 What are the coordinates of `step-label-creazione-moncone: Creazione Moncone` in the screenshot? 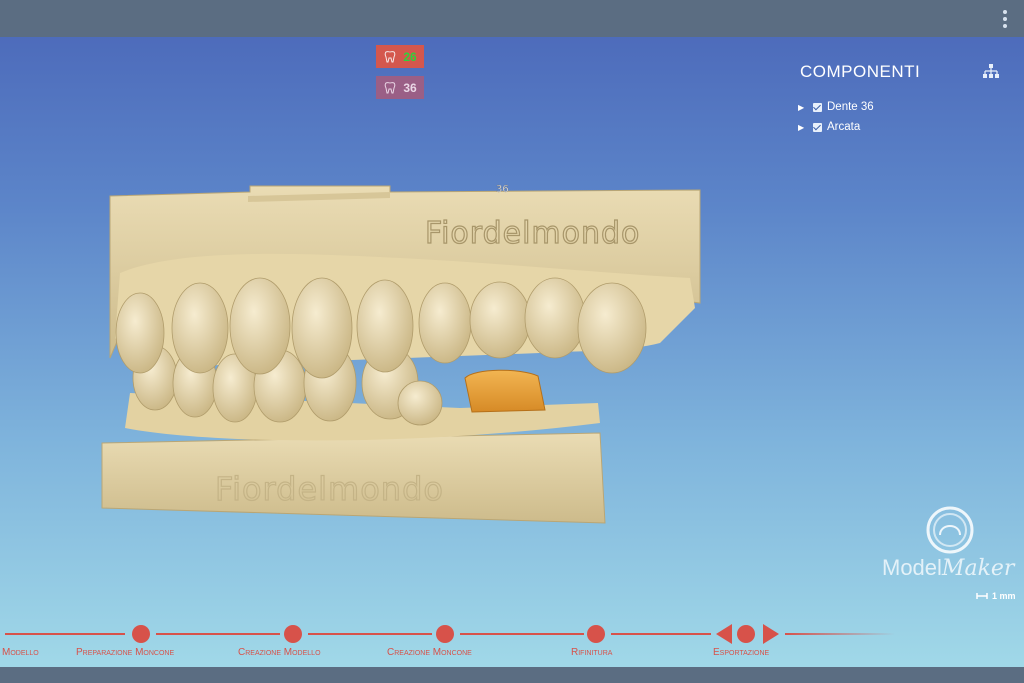 It's located at (429, 652).